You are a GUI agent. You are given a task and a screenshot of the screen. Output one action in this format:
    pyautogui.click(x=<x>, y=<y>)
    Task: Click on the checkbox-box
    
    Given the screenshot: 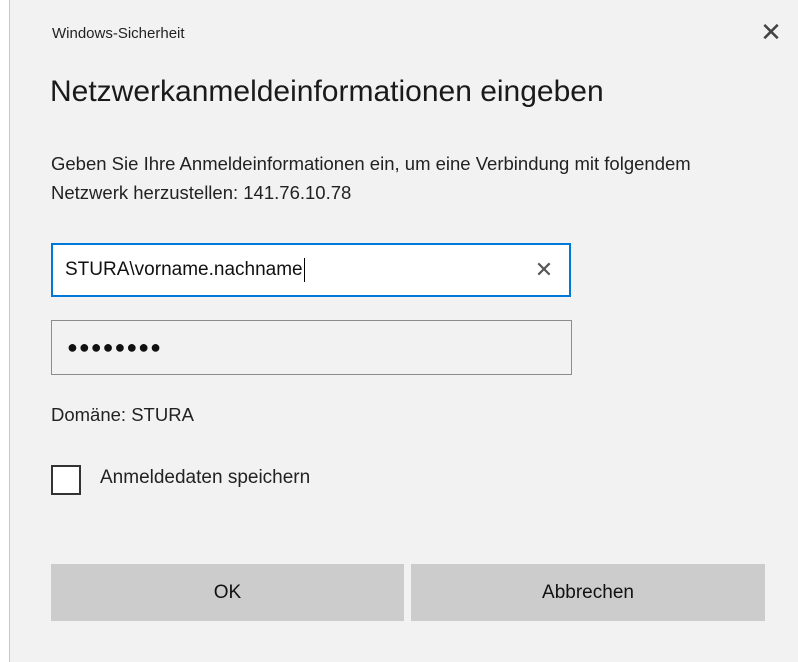 What is the action you would take?
    pyautogui.click(x=66, y=480)
    